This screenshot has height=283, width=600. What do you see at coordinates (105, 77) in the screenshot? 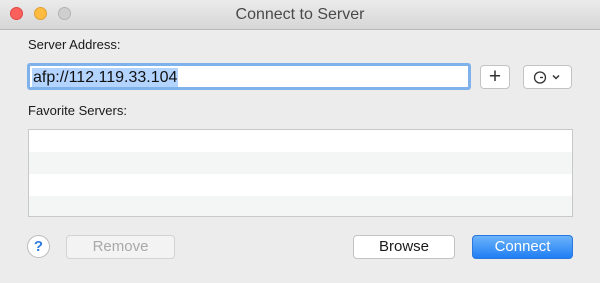
I see `server-address-value: afp://112.119.33.104` at bounding box center [105, 77].